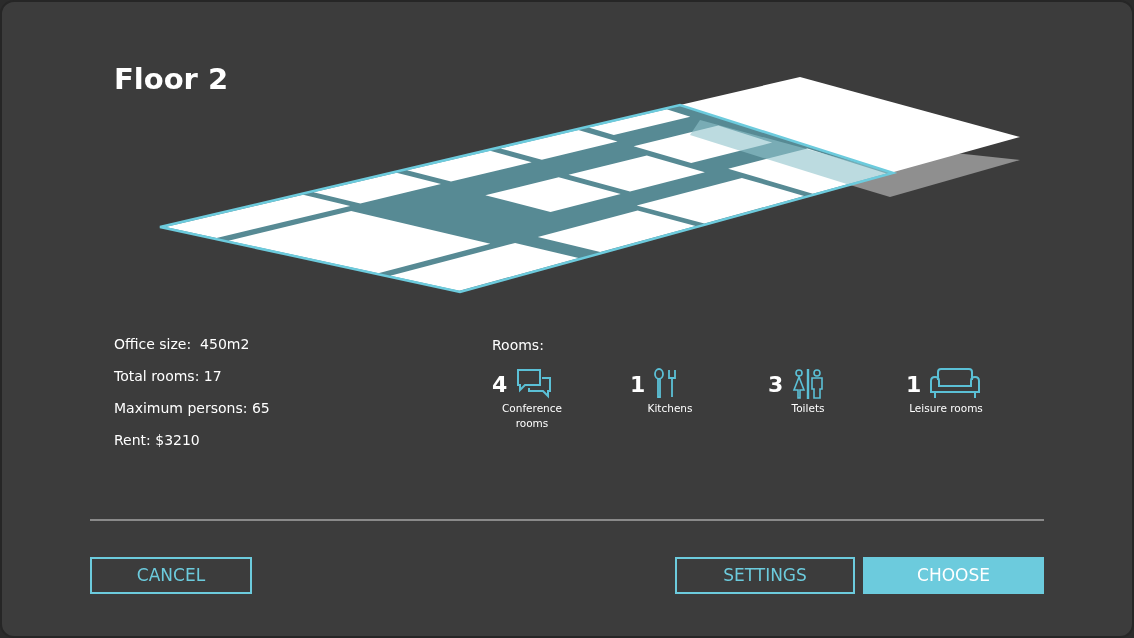 The height and width of the screenshot is (638, 1134). Describe the element at coordinates (500, 384) in the screenshot. I see `room-count: 4` at that location.